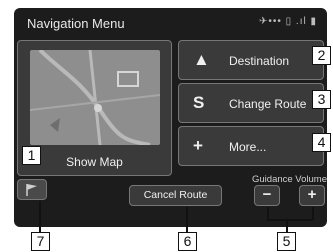 Image resolution: width=333 pixels, height=252 pixels. What do you see at coordinates (267, 195) in the screenshot?
I see `volume-down-button: −` at bounding box center [267, 195].